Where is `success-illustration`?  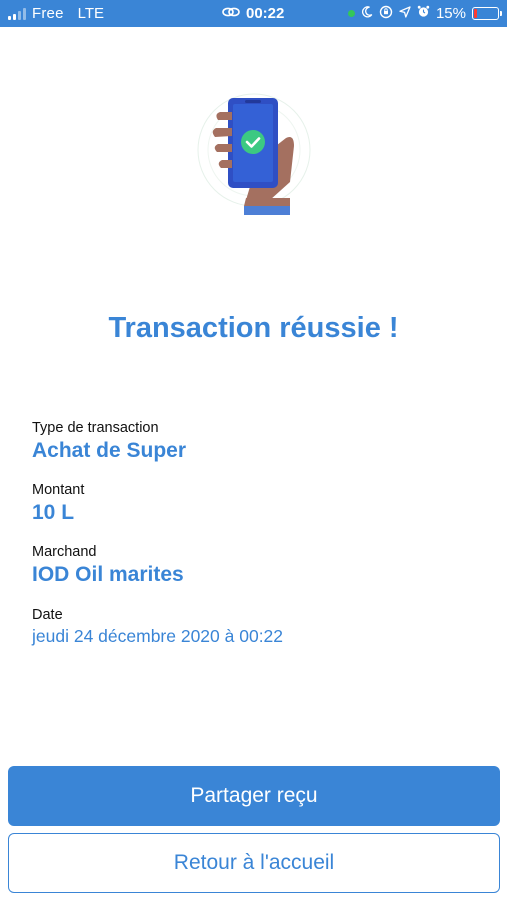
success-illustration is located at coordinates (255, 157).